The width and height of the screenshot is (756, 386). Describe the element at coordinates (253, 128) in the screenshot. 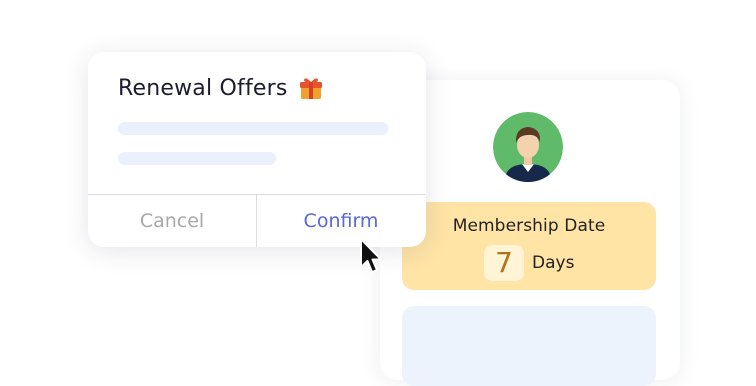

I see `placeholder-line` at that location.